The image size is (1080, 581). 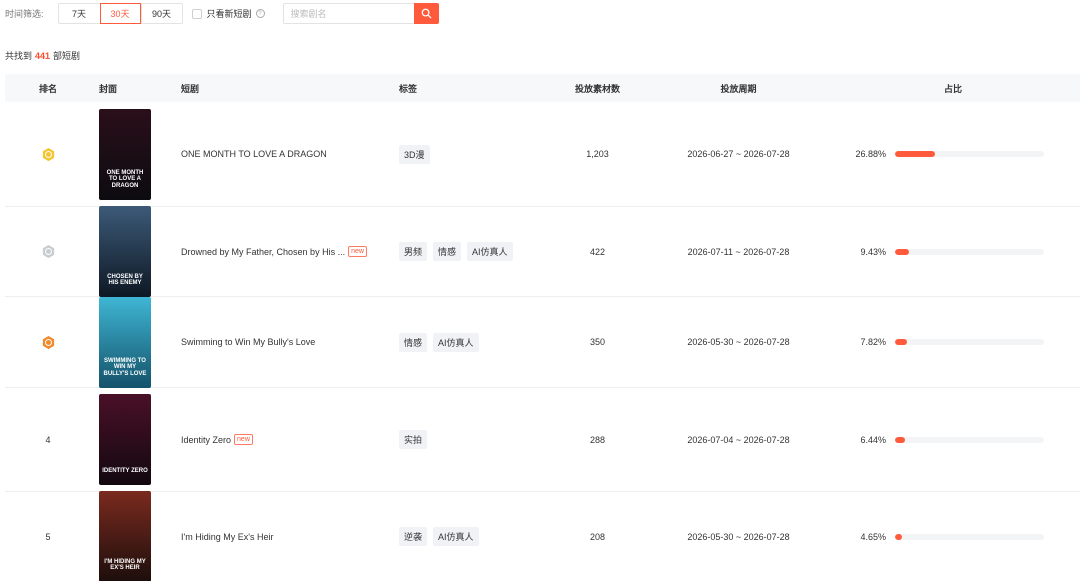 I want to click on time-option-7d: 7天, so click(x=79, y=13).